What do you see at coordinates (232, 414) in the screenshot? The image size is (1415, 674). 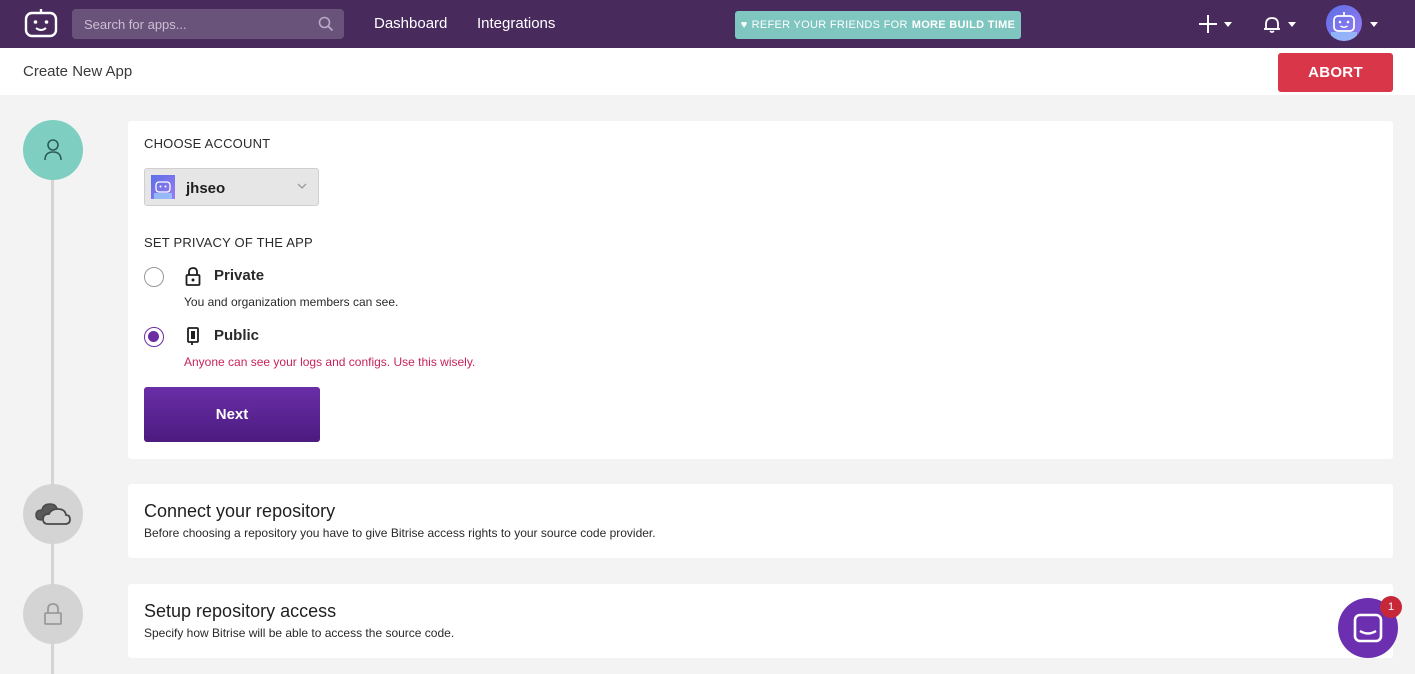 I see `next-button: Next` at bounding box center [232, 414].